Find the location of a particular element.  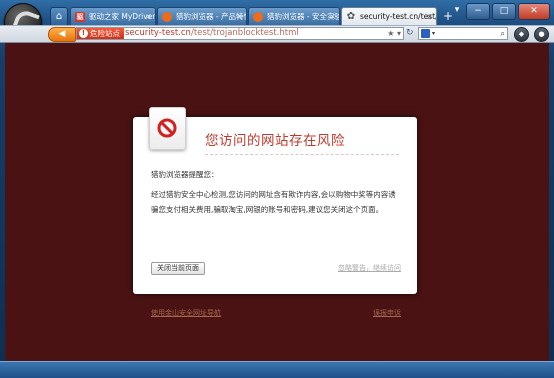

tab-liebao-security-lab: 猎豹浏览器 - 安全实验 × is located at coordinates (294, 16).